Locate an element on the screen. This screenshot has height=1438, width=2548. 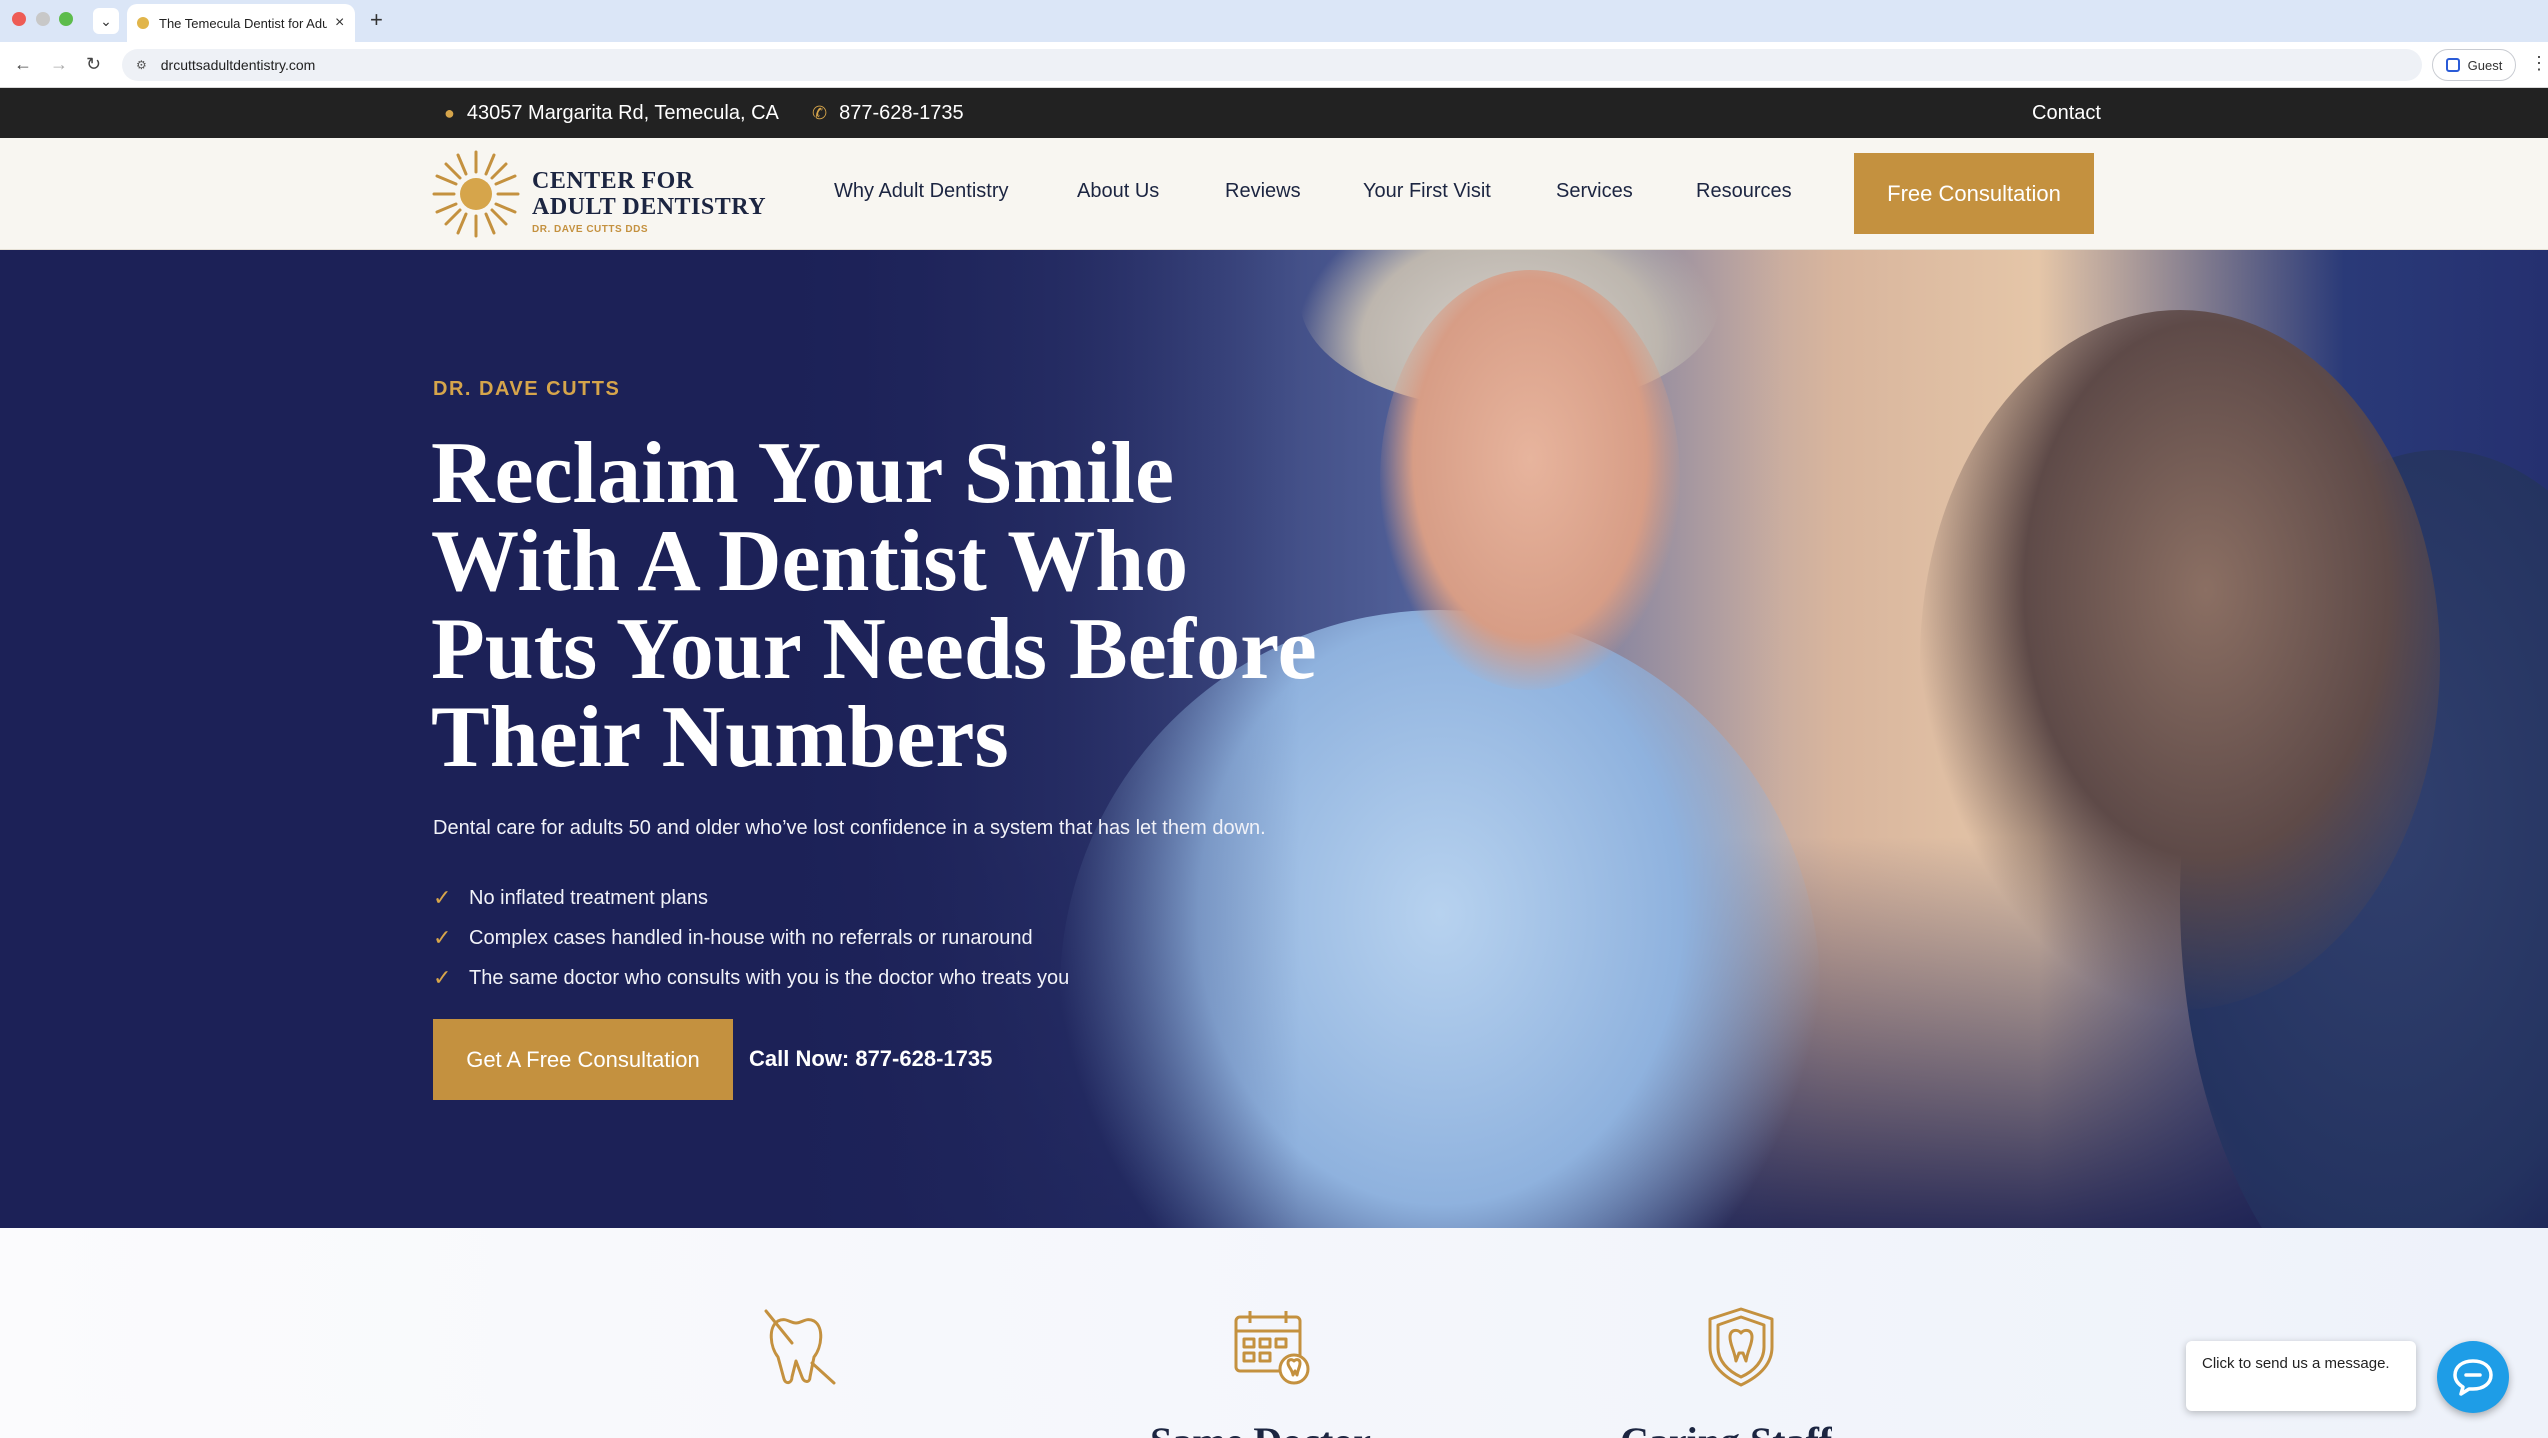
logo-line-2: ADULT DENTISTRY is located at coordinates (649, 207).